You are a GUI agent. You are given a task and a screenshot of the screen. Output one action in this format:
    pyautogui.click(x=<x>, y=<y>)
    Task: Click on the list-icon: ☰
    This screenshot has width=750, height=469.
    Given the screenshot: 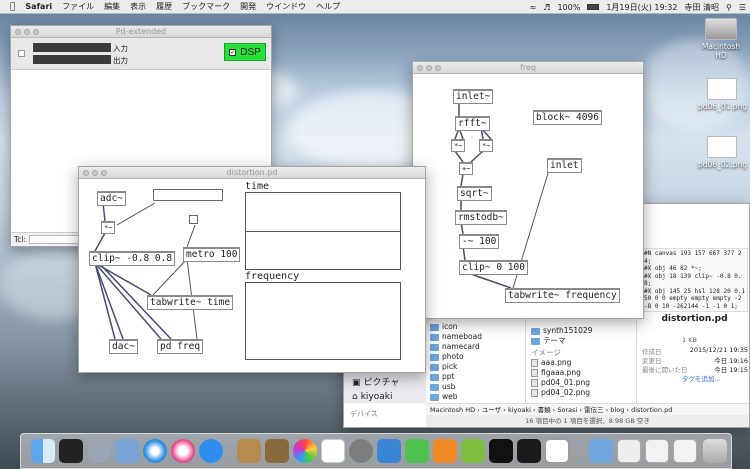 What is the action you would take?
    pyautogui.click(x=742, y=7)
    